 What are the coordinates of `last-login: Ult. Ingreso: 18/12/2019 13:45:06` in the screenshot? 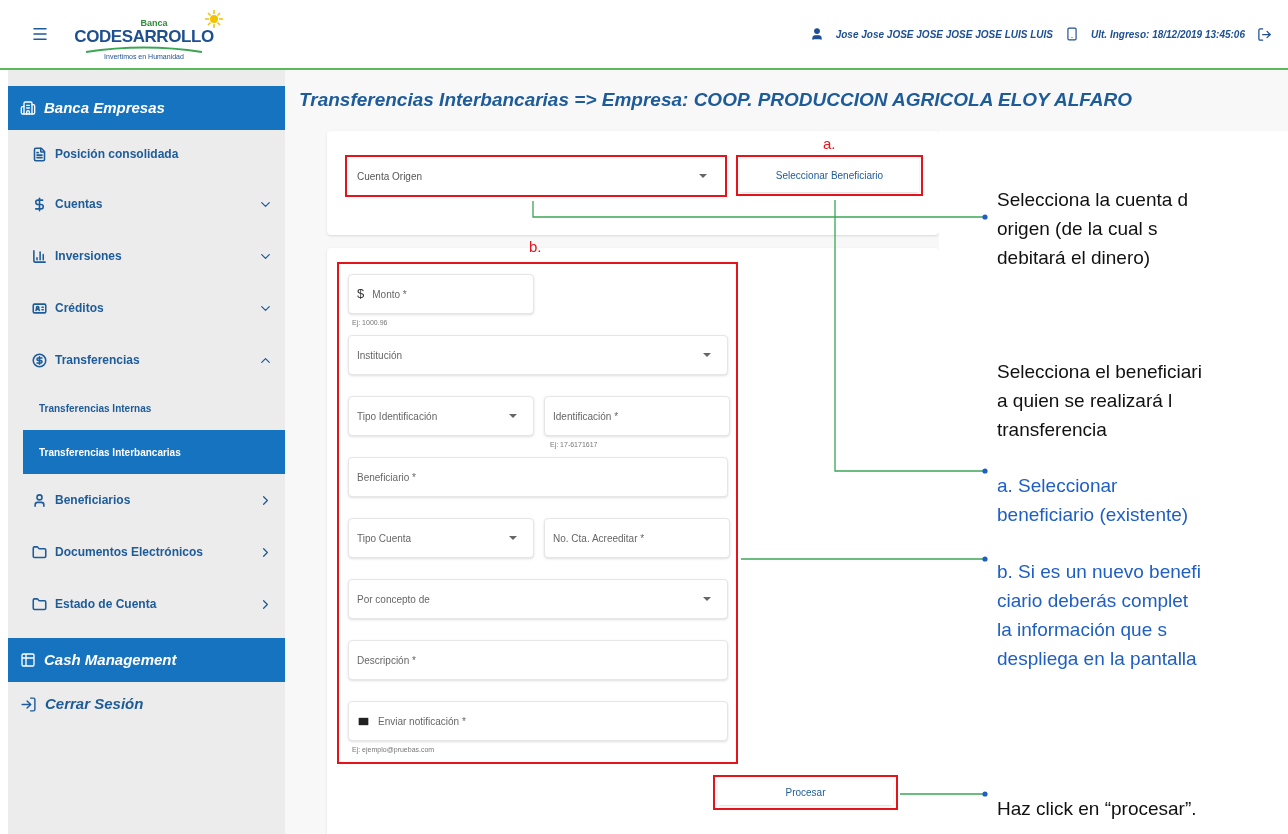 It's located at (1168, 34).